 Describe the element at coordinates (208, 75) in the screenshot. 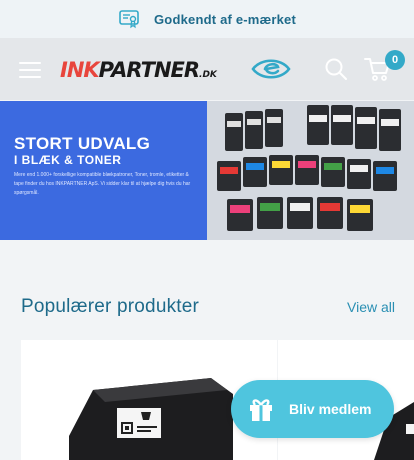

I see `logo-dk-text: .DK` at that location.